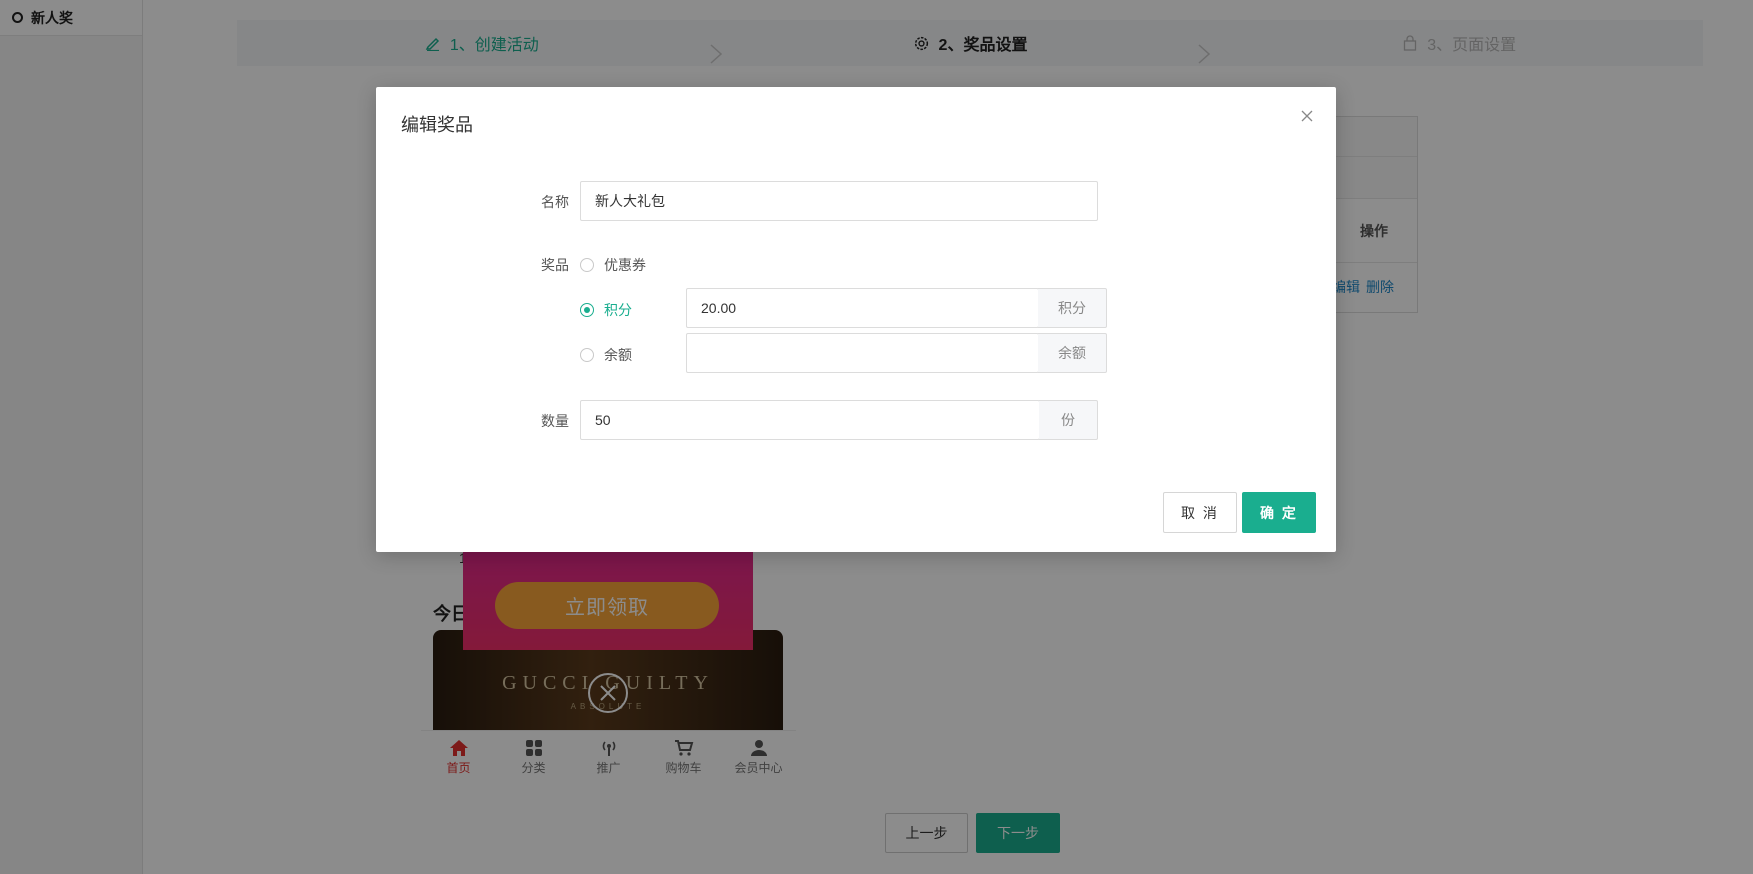 This screenshot has height=874, width=1753. What do you see at coordinates (1072, 353) in the screenshot?
I see `balance-unit: 余额` at bounding box center [1072, 353].